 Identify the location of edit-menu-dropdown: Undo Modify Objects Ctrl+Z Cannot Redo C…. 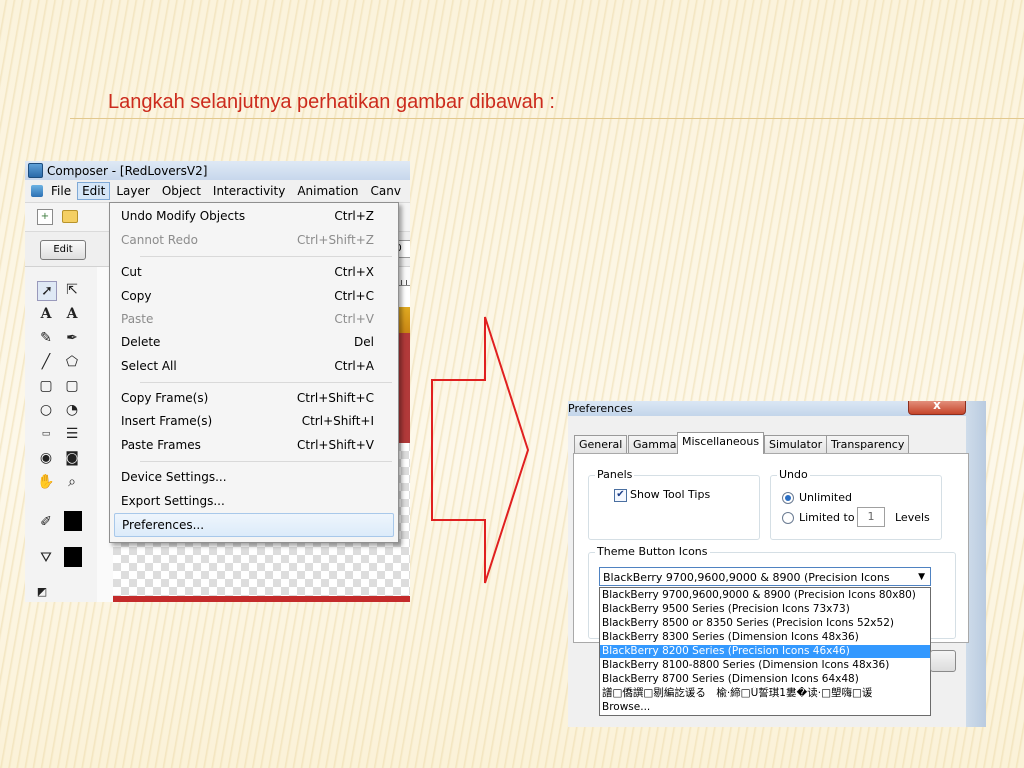
(254, 372).